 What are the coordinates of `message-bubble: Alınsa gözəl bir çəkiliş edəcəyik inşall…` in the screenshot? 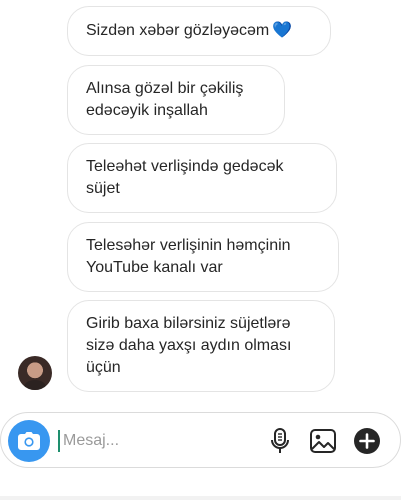 It's located at (176, 100).